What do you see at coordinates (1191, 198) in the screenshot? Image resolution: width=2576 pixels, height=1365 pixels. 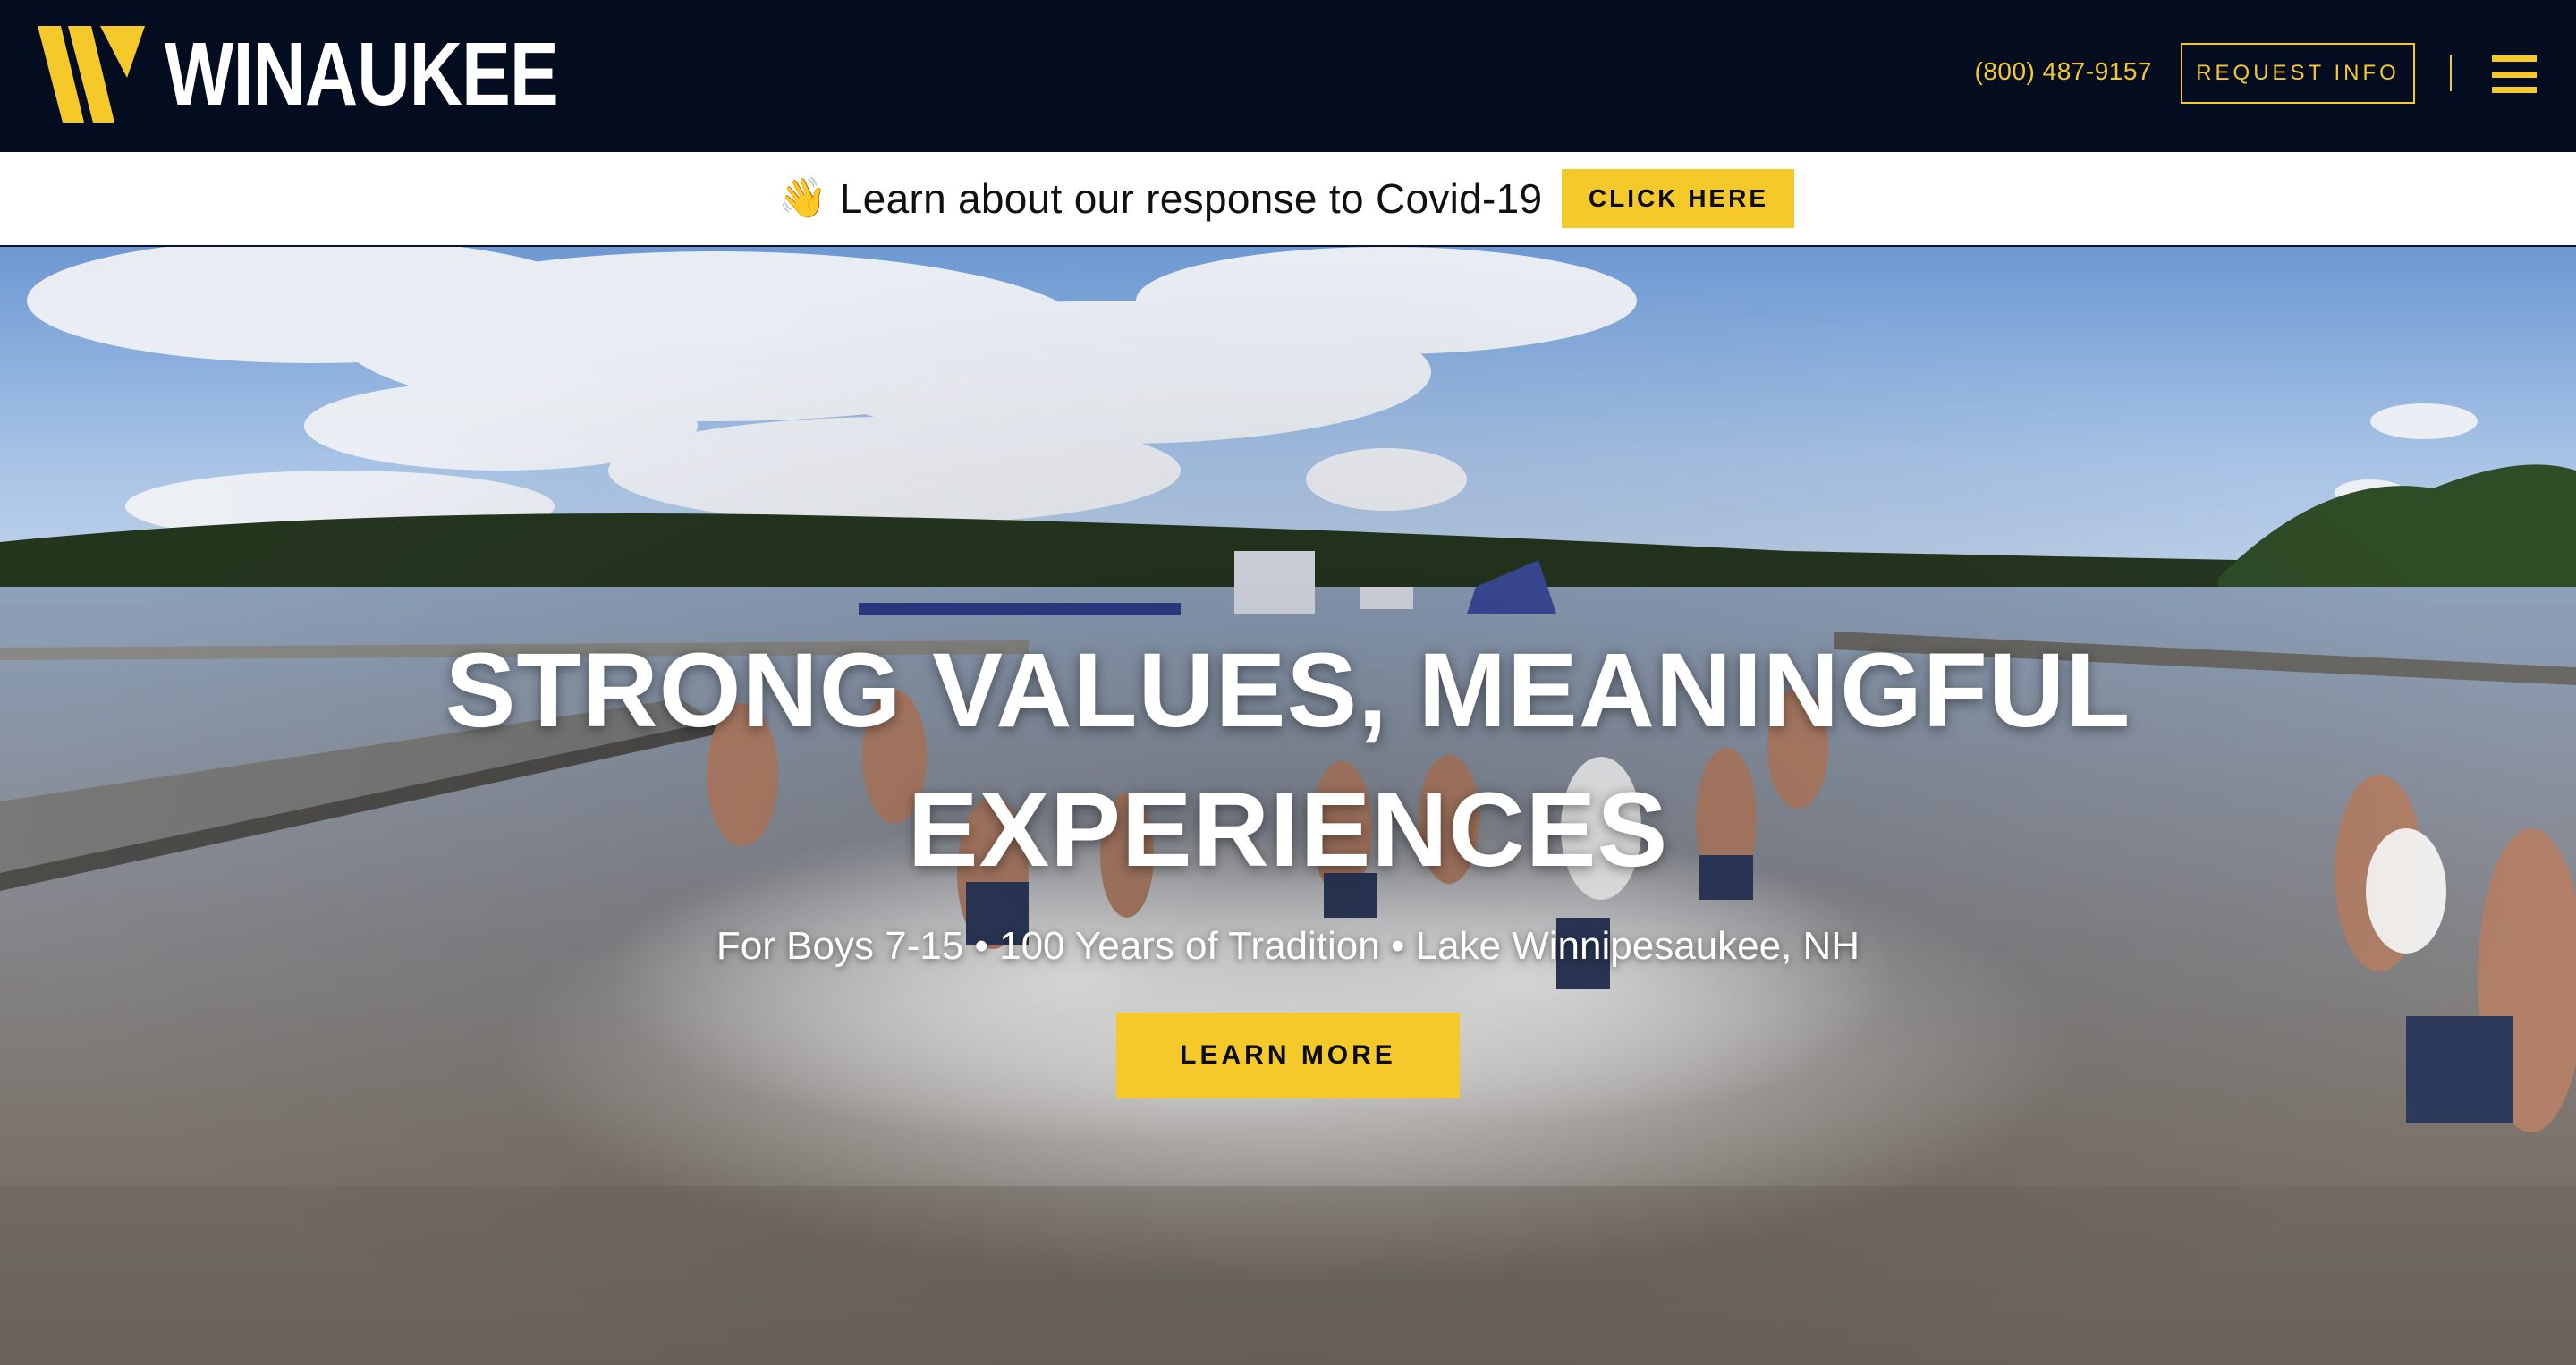 I see `covid-banner-text: Learn about our response to Covid-19` at bounding box center [1191, 198].